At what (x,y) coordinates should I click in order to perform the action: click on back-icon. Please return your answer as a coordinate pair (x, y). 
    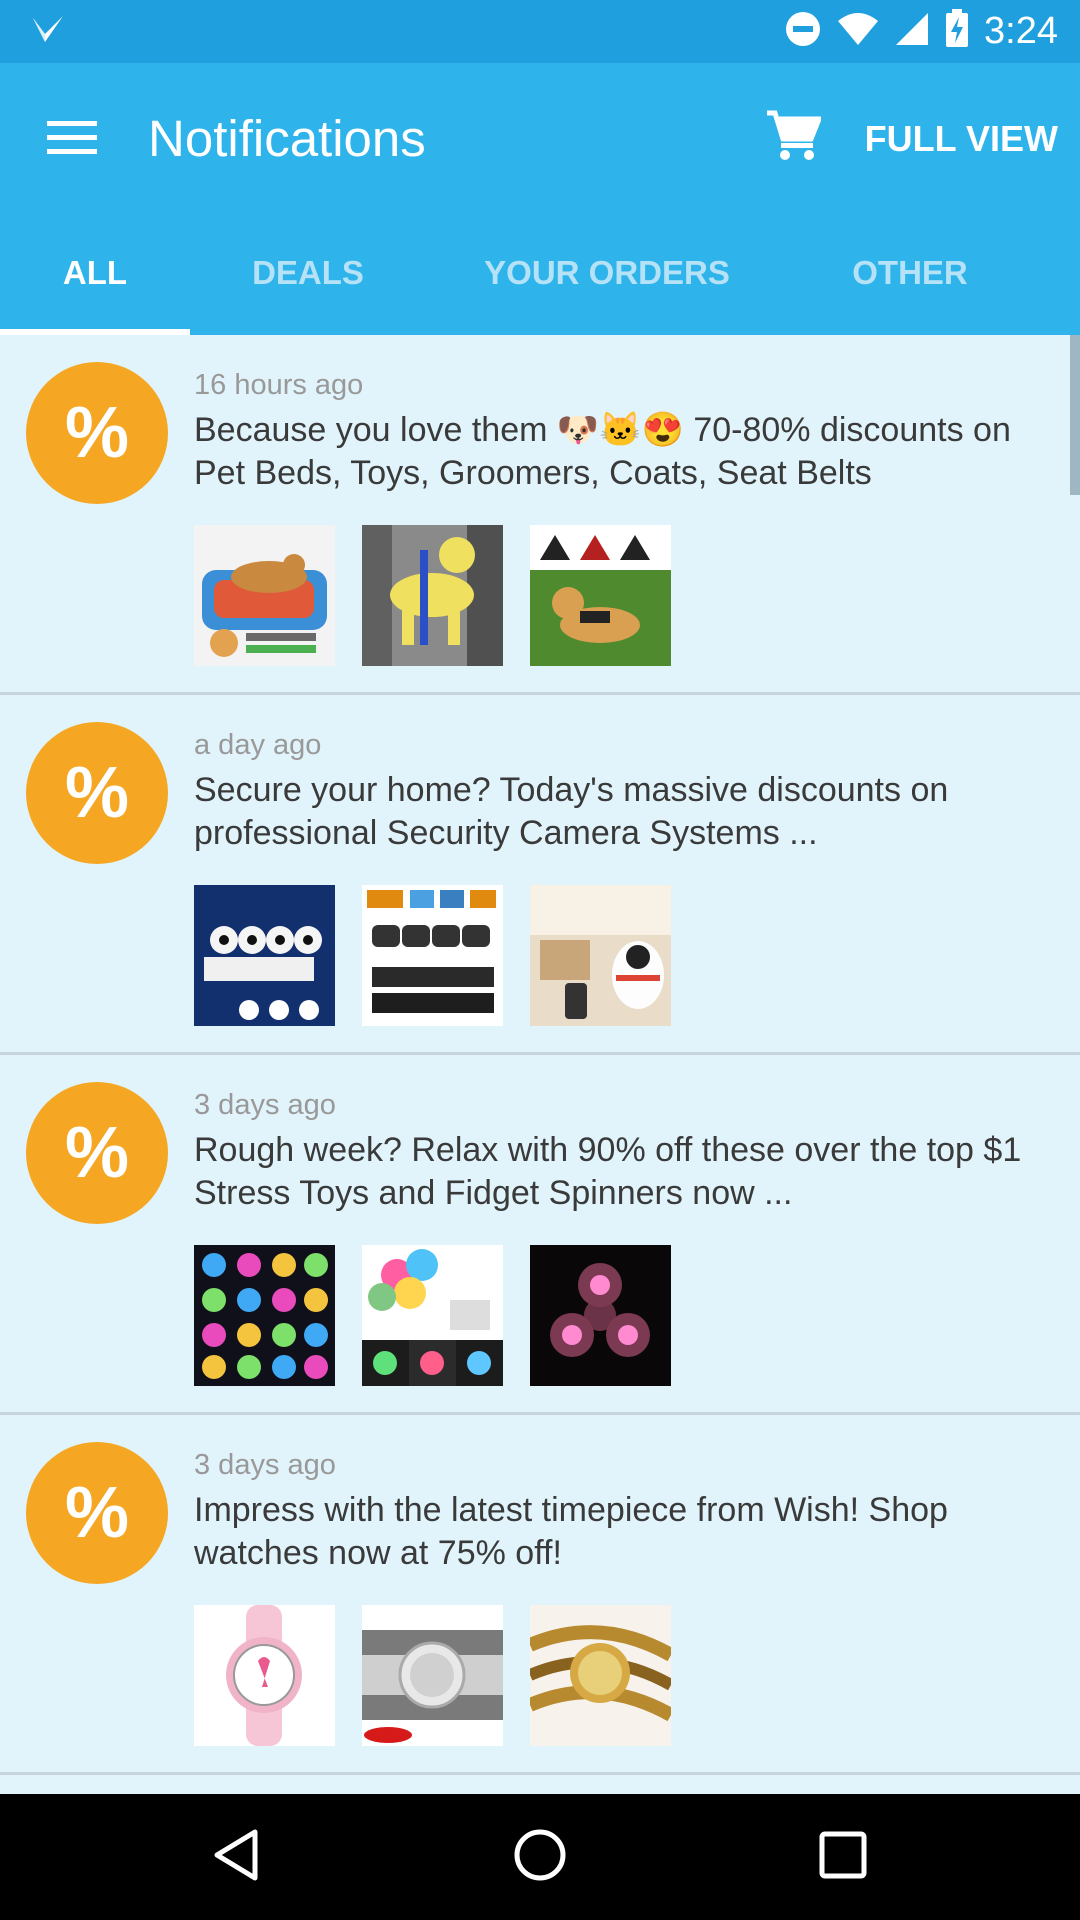
    Looking at the image, I should click on (236, 1857).